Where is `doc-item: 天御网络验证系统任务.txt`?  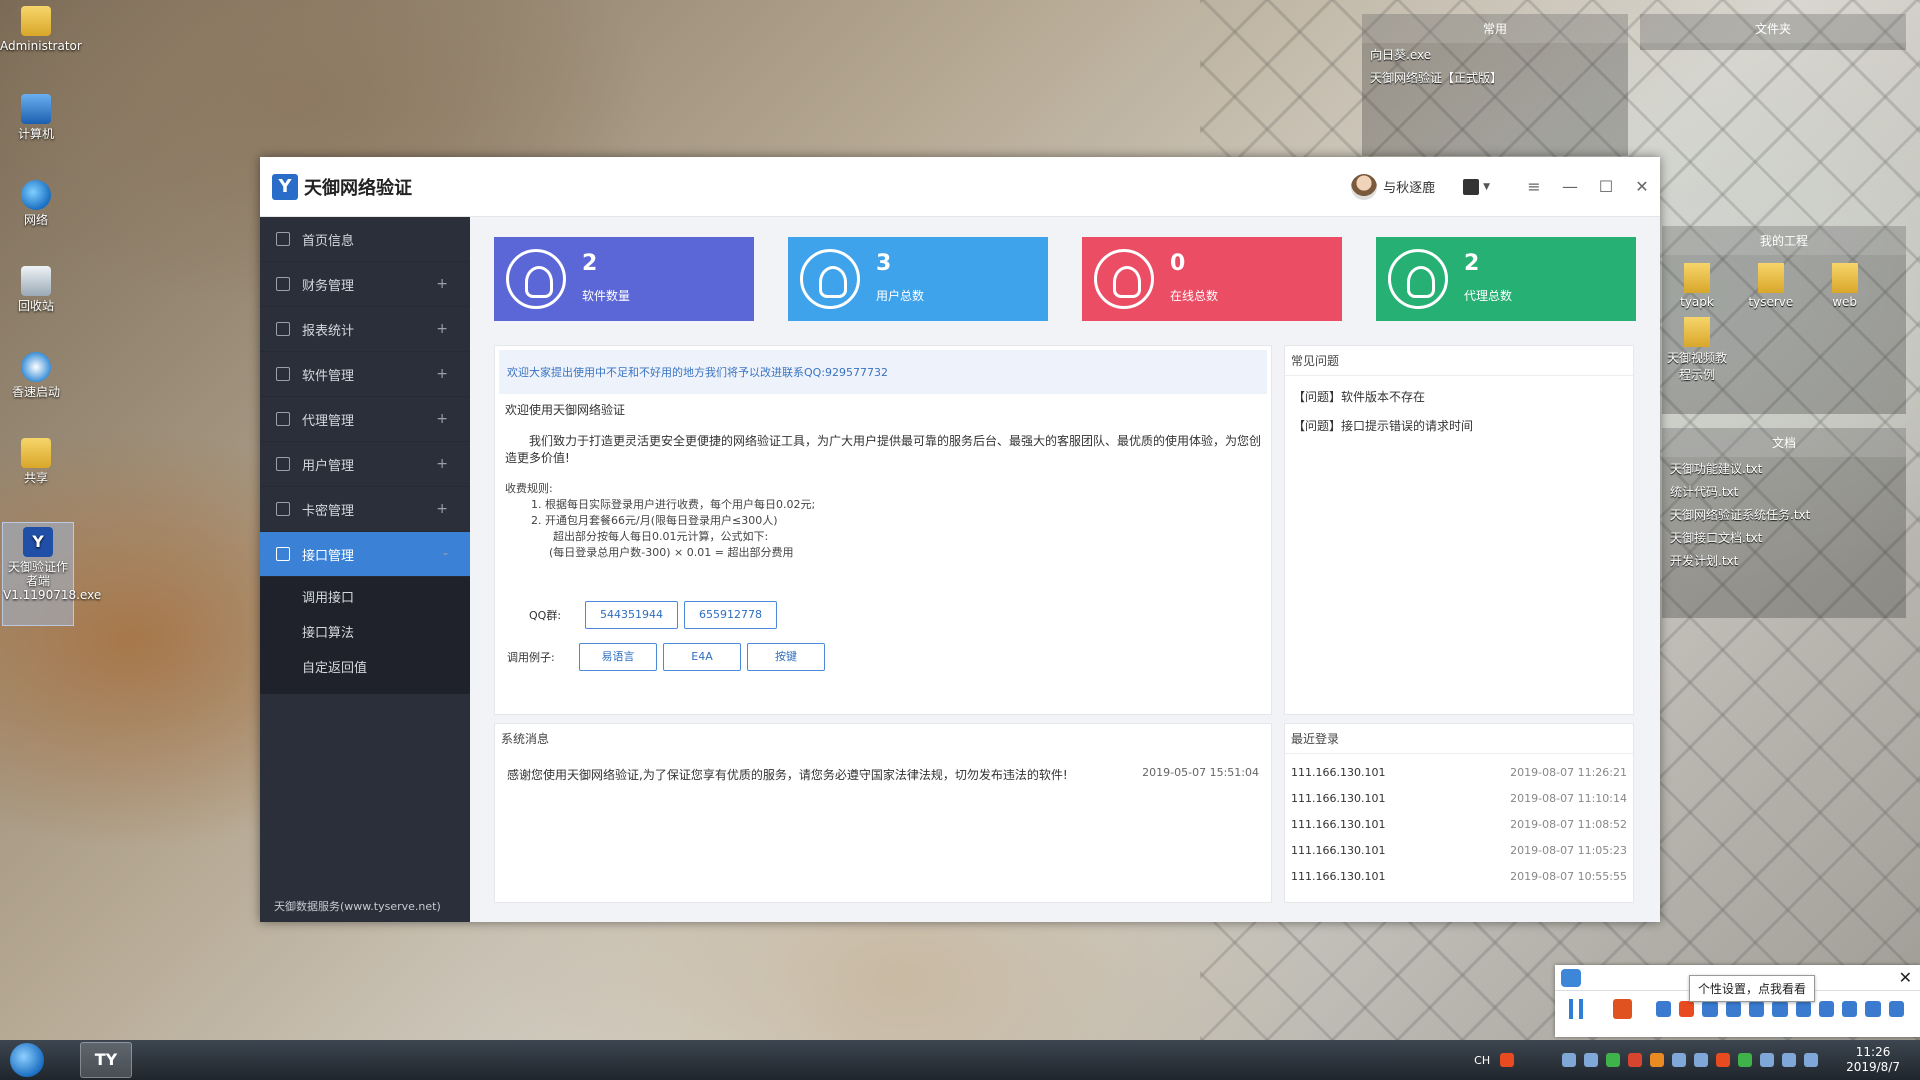 doc-item: 天御网络验证系统任务.txt is located at coordinates (1784, 514).